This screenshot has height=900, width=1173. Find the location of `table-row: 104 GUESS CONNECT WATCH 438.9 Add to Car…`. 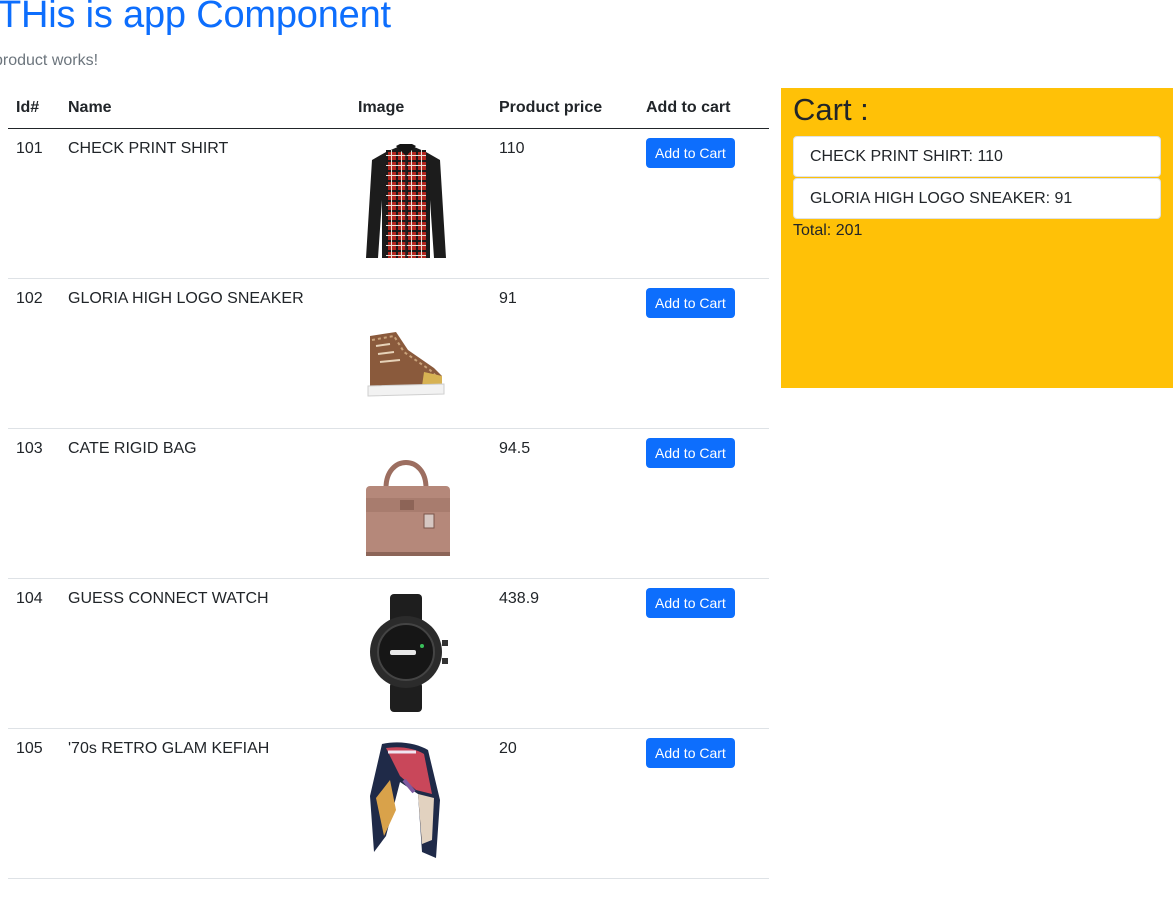

table-row: 104 GUESS CONNECT WATCH 438.9 Add to Car… is located at coordinates (388, 653).